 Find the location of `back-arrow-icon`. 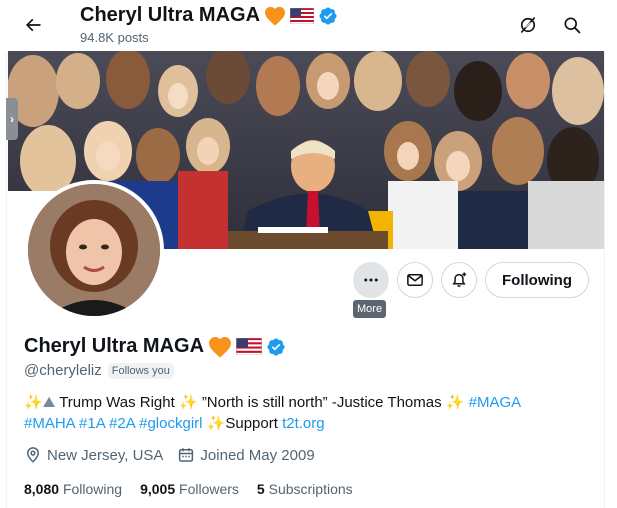

back-arrow-icon is located at coordinates (33, 25).